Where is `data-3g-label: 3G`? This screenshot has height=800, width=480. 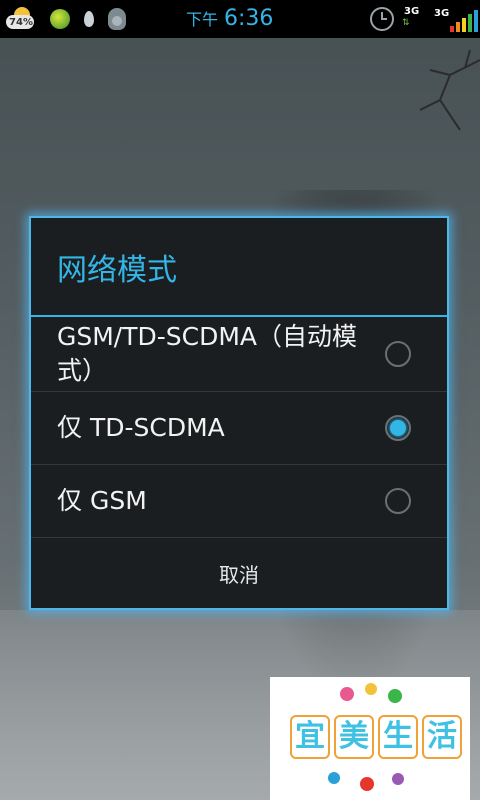
data-3g-label: 3G is located at coordinates (412, 11).